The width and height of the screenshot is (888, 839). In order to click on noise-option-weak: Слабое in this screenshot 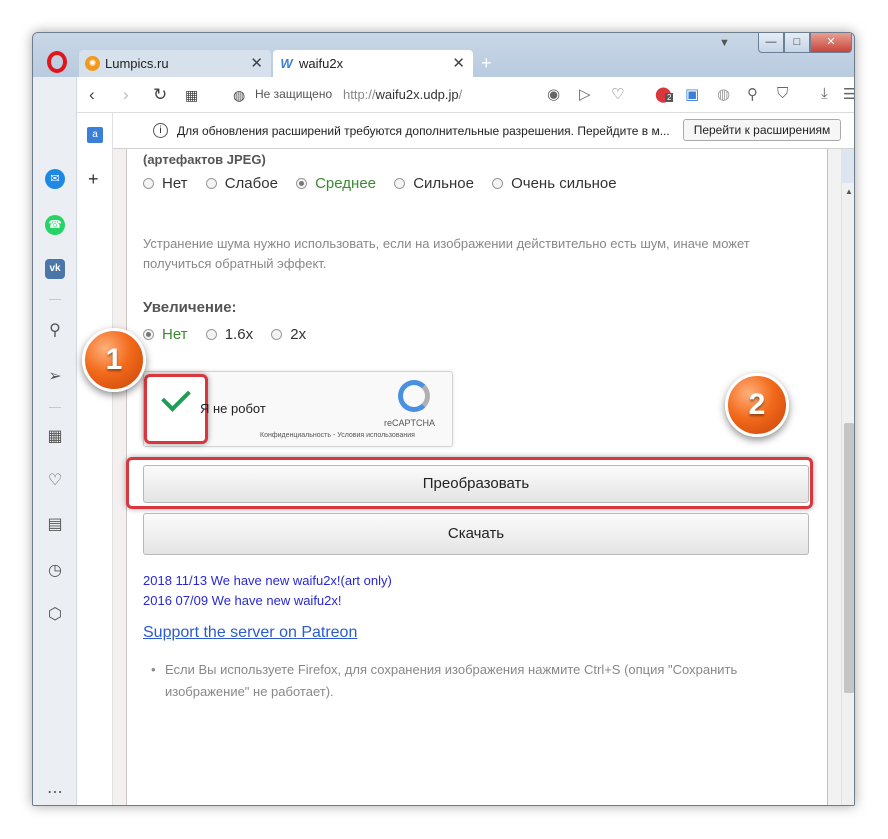, I will do `click(241, 183)`.